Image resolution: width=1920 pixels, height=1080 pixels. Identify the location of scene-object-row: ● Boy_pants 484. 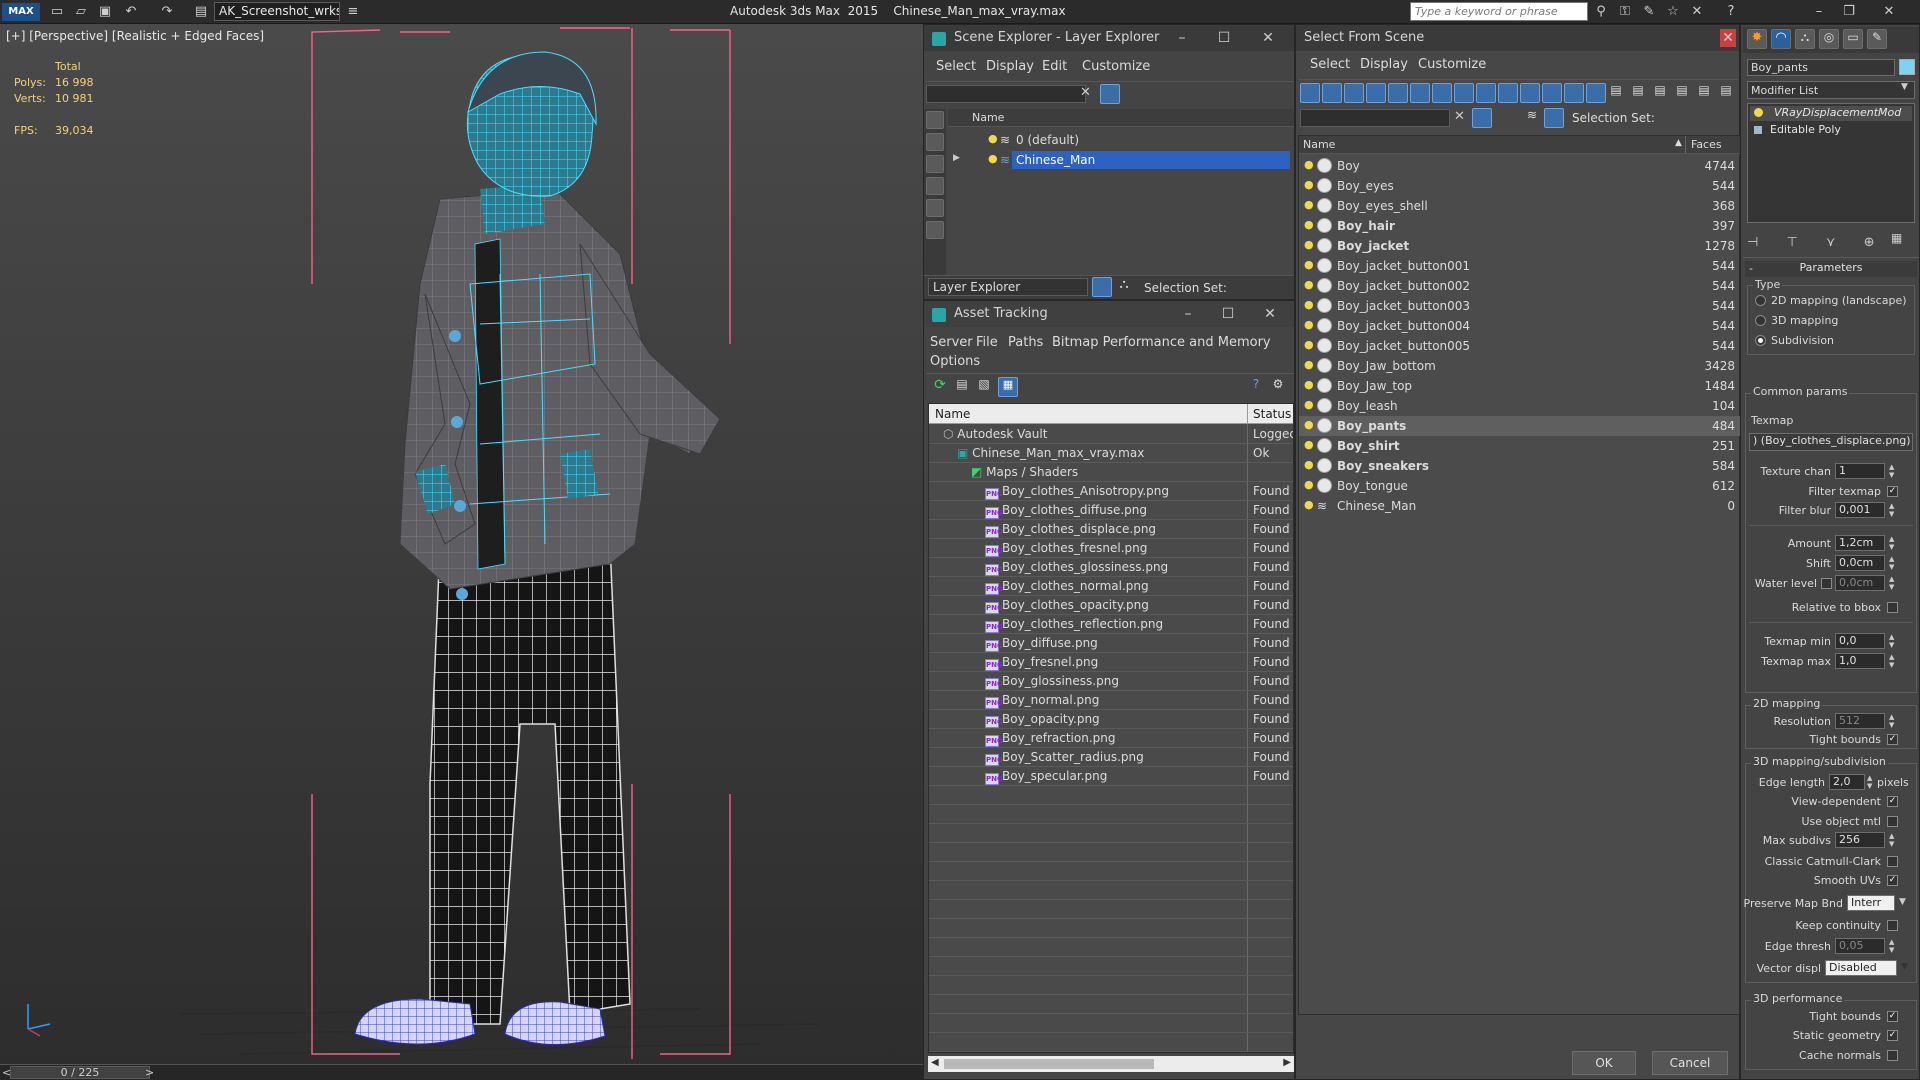
(1520, 426).